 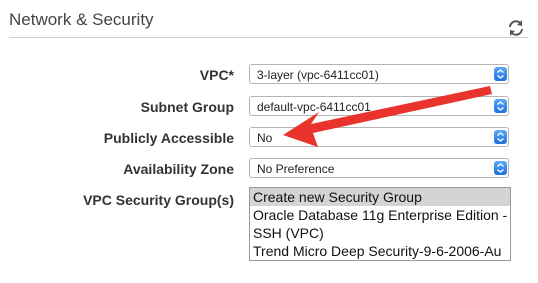 I want to click on refresh-icon, so click(x=516, y=28).